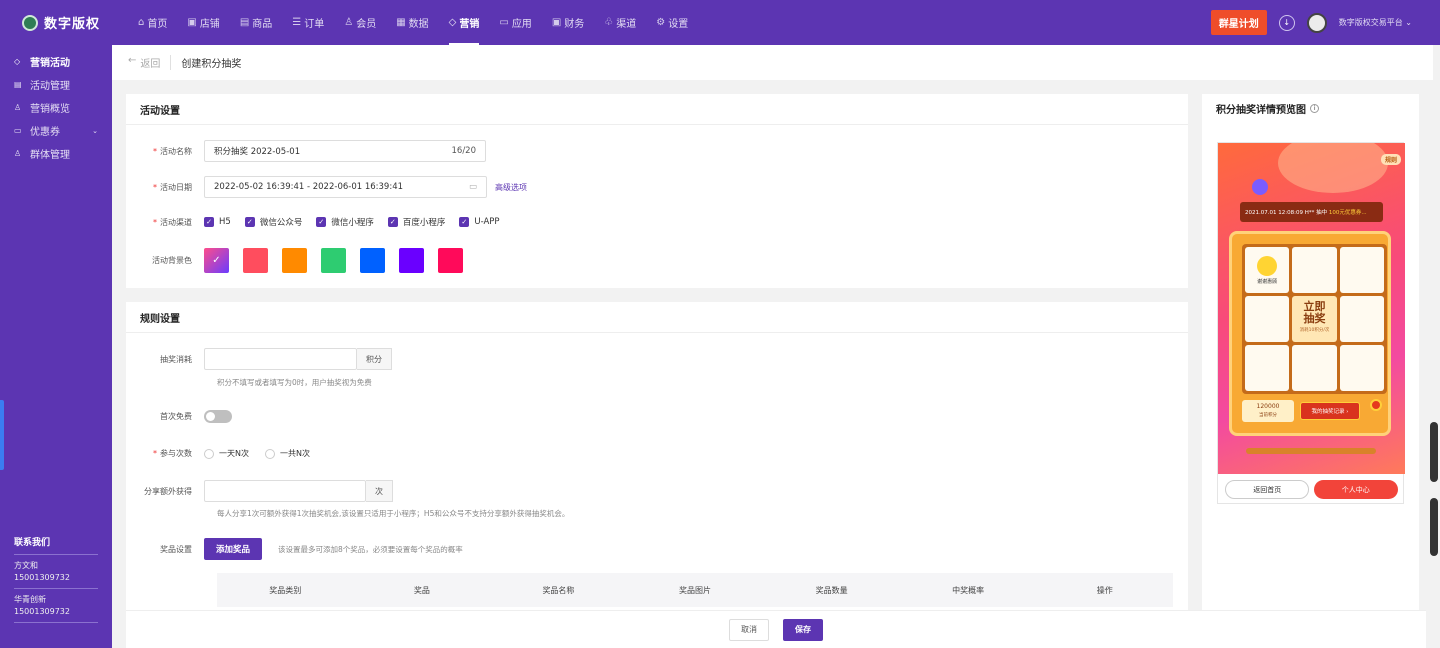  Describe the element at coordinates (56, 153) in the screenshot. I see `sidebar-item-4: ♙ 群体管理` at that location.